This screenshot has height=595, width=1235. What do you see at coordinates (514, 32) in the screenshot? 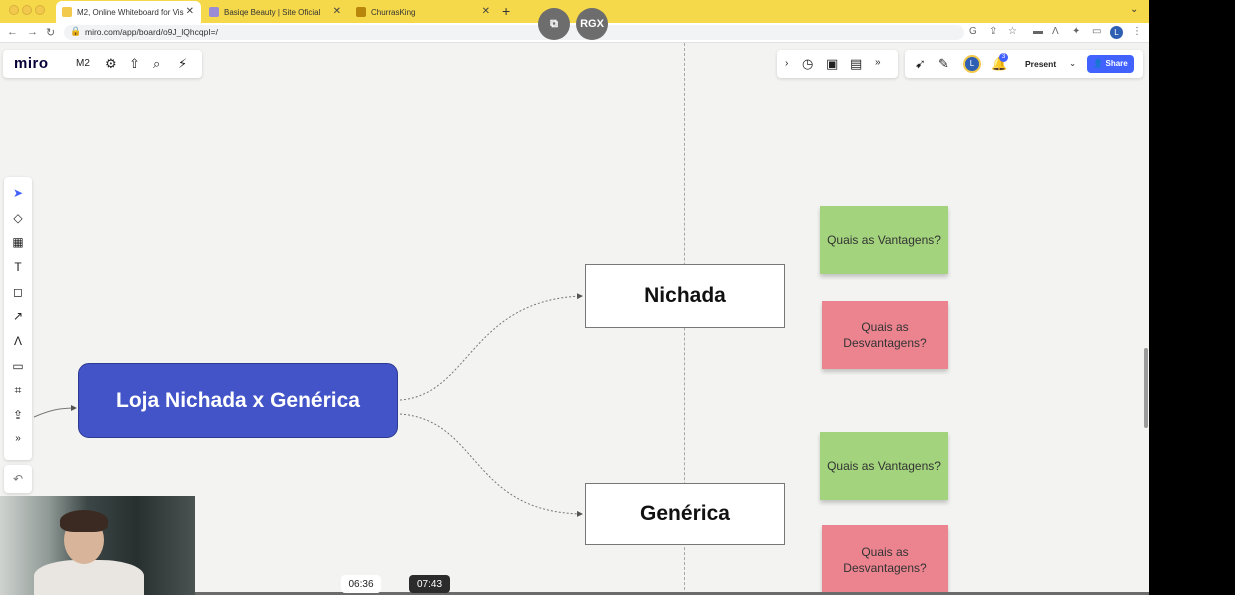
I see `url-bar: 🔒 miro.com/app/board/o9J_lQhcqpI=/` at bounding box center [514, 32].